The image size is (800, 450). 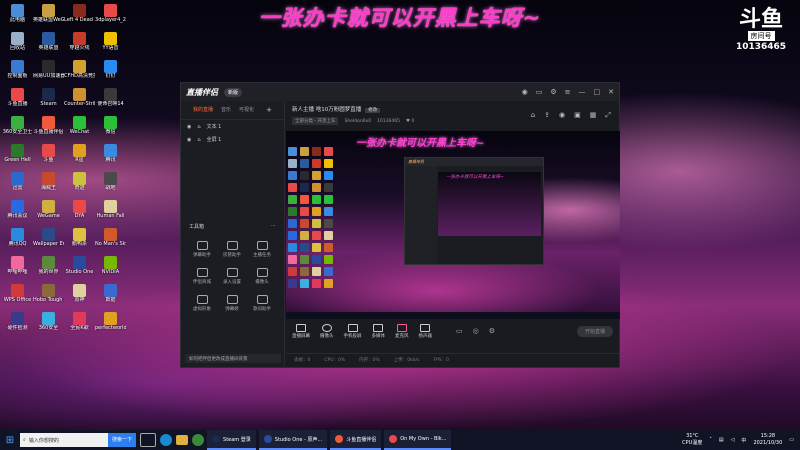 What do you see at coordinates (10, 440) in the screenshot?
I see `start-button: ⊞` at bounding box center [10, 440].